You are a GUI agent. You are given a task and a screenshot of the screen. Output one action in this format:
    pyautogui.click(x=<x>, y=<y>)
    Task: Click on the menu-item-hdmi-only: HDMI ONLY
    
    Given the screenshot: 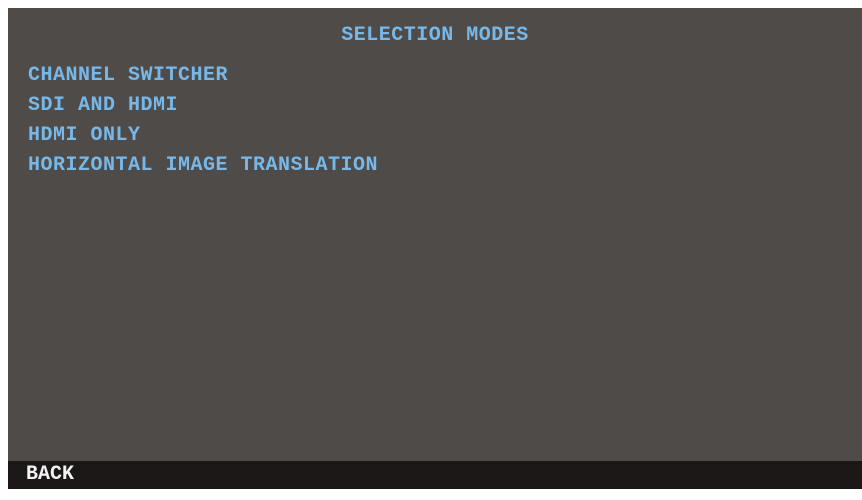 What is the action you would take?
    pyautogui.click(x=203, y=136)
    